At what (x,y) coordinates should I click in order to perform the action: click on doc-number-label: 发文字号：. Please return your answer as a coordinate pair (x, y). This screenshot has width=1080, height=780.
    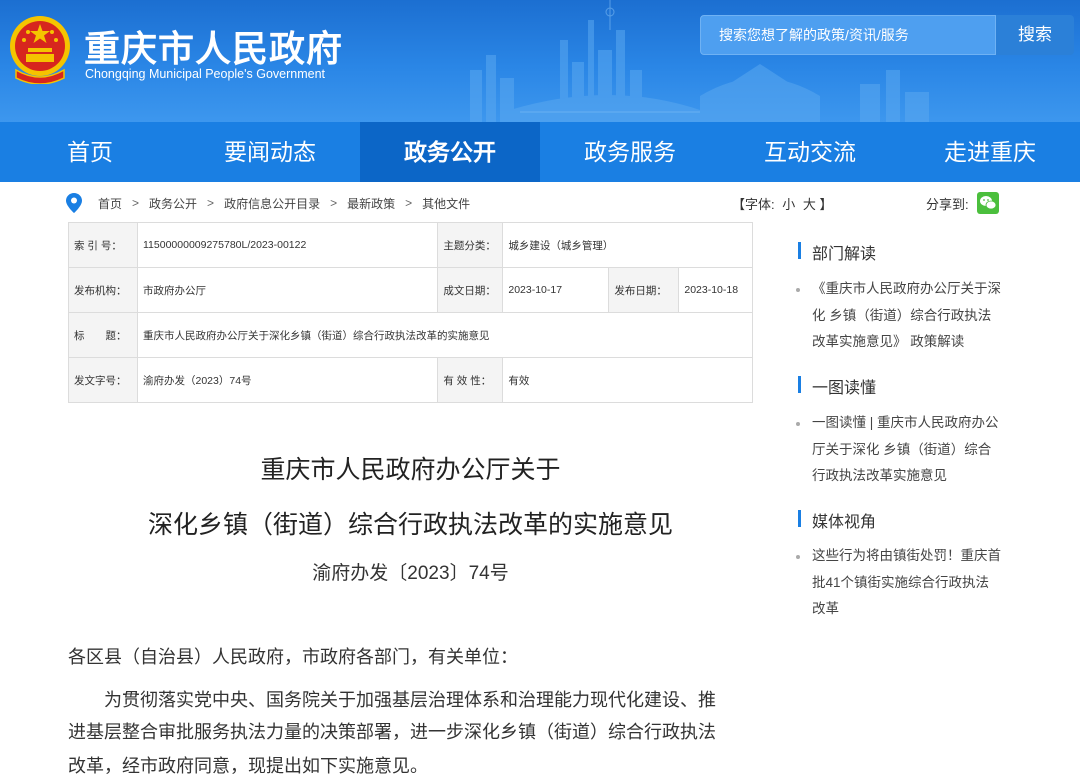
    Looking at the image, I should click on (103, 380).